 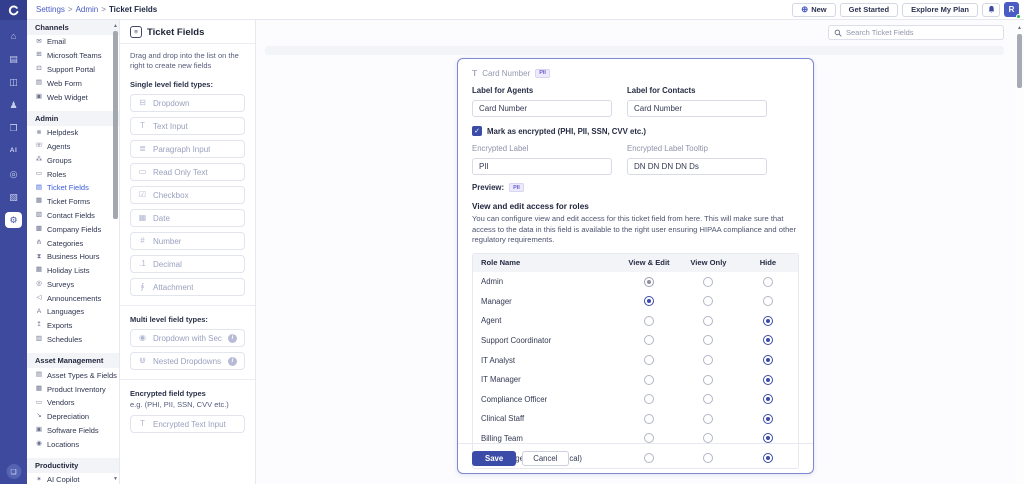 I want to click on sidebar-item: ▦ Ticket Forms, so click(x=73, y=202).